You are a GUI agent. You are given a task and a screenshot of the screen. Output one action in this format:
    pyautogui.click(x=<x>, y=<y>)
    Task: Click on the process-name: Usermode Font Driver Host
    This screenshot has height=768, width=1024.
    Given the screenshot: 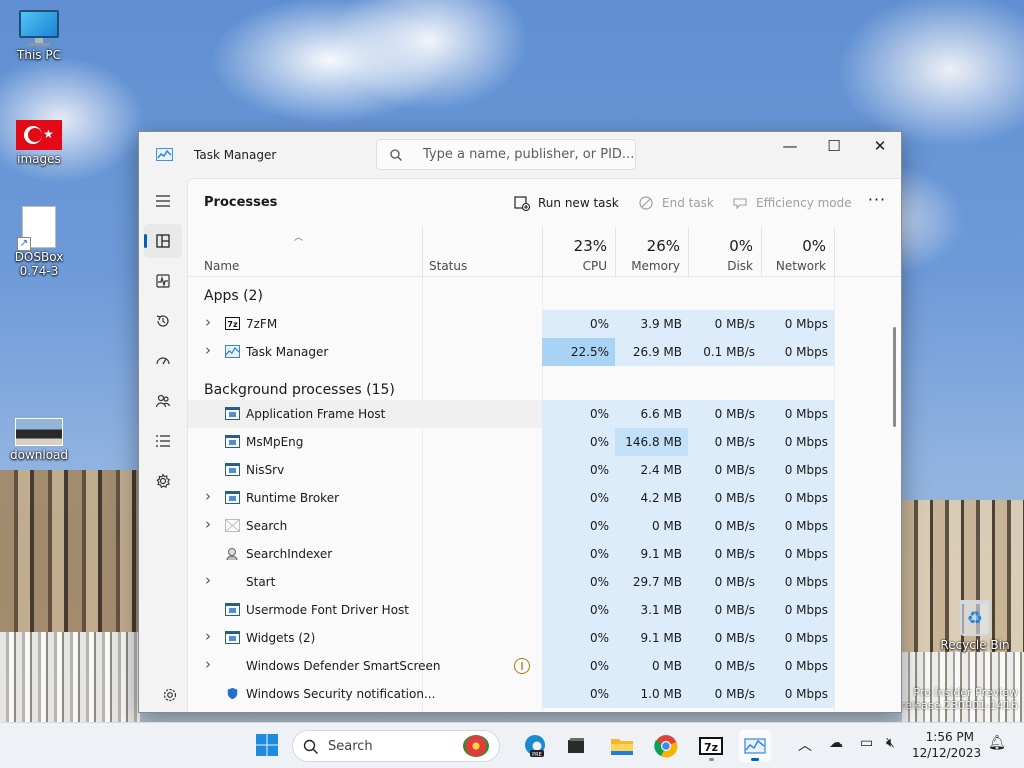 What is the action you would take?
    pyautogui.click(x=327, y=610)
    